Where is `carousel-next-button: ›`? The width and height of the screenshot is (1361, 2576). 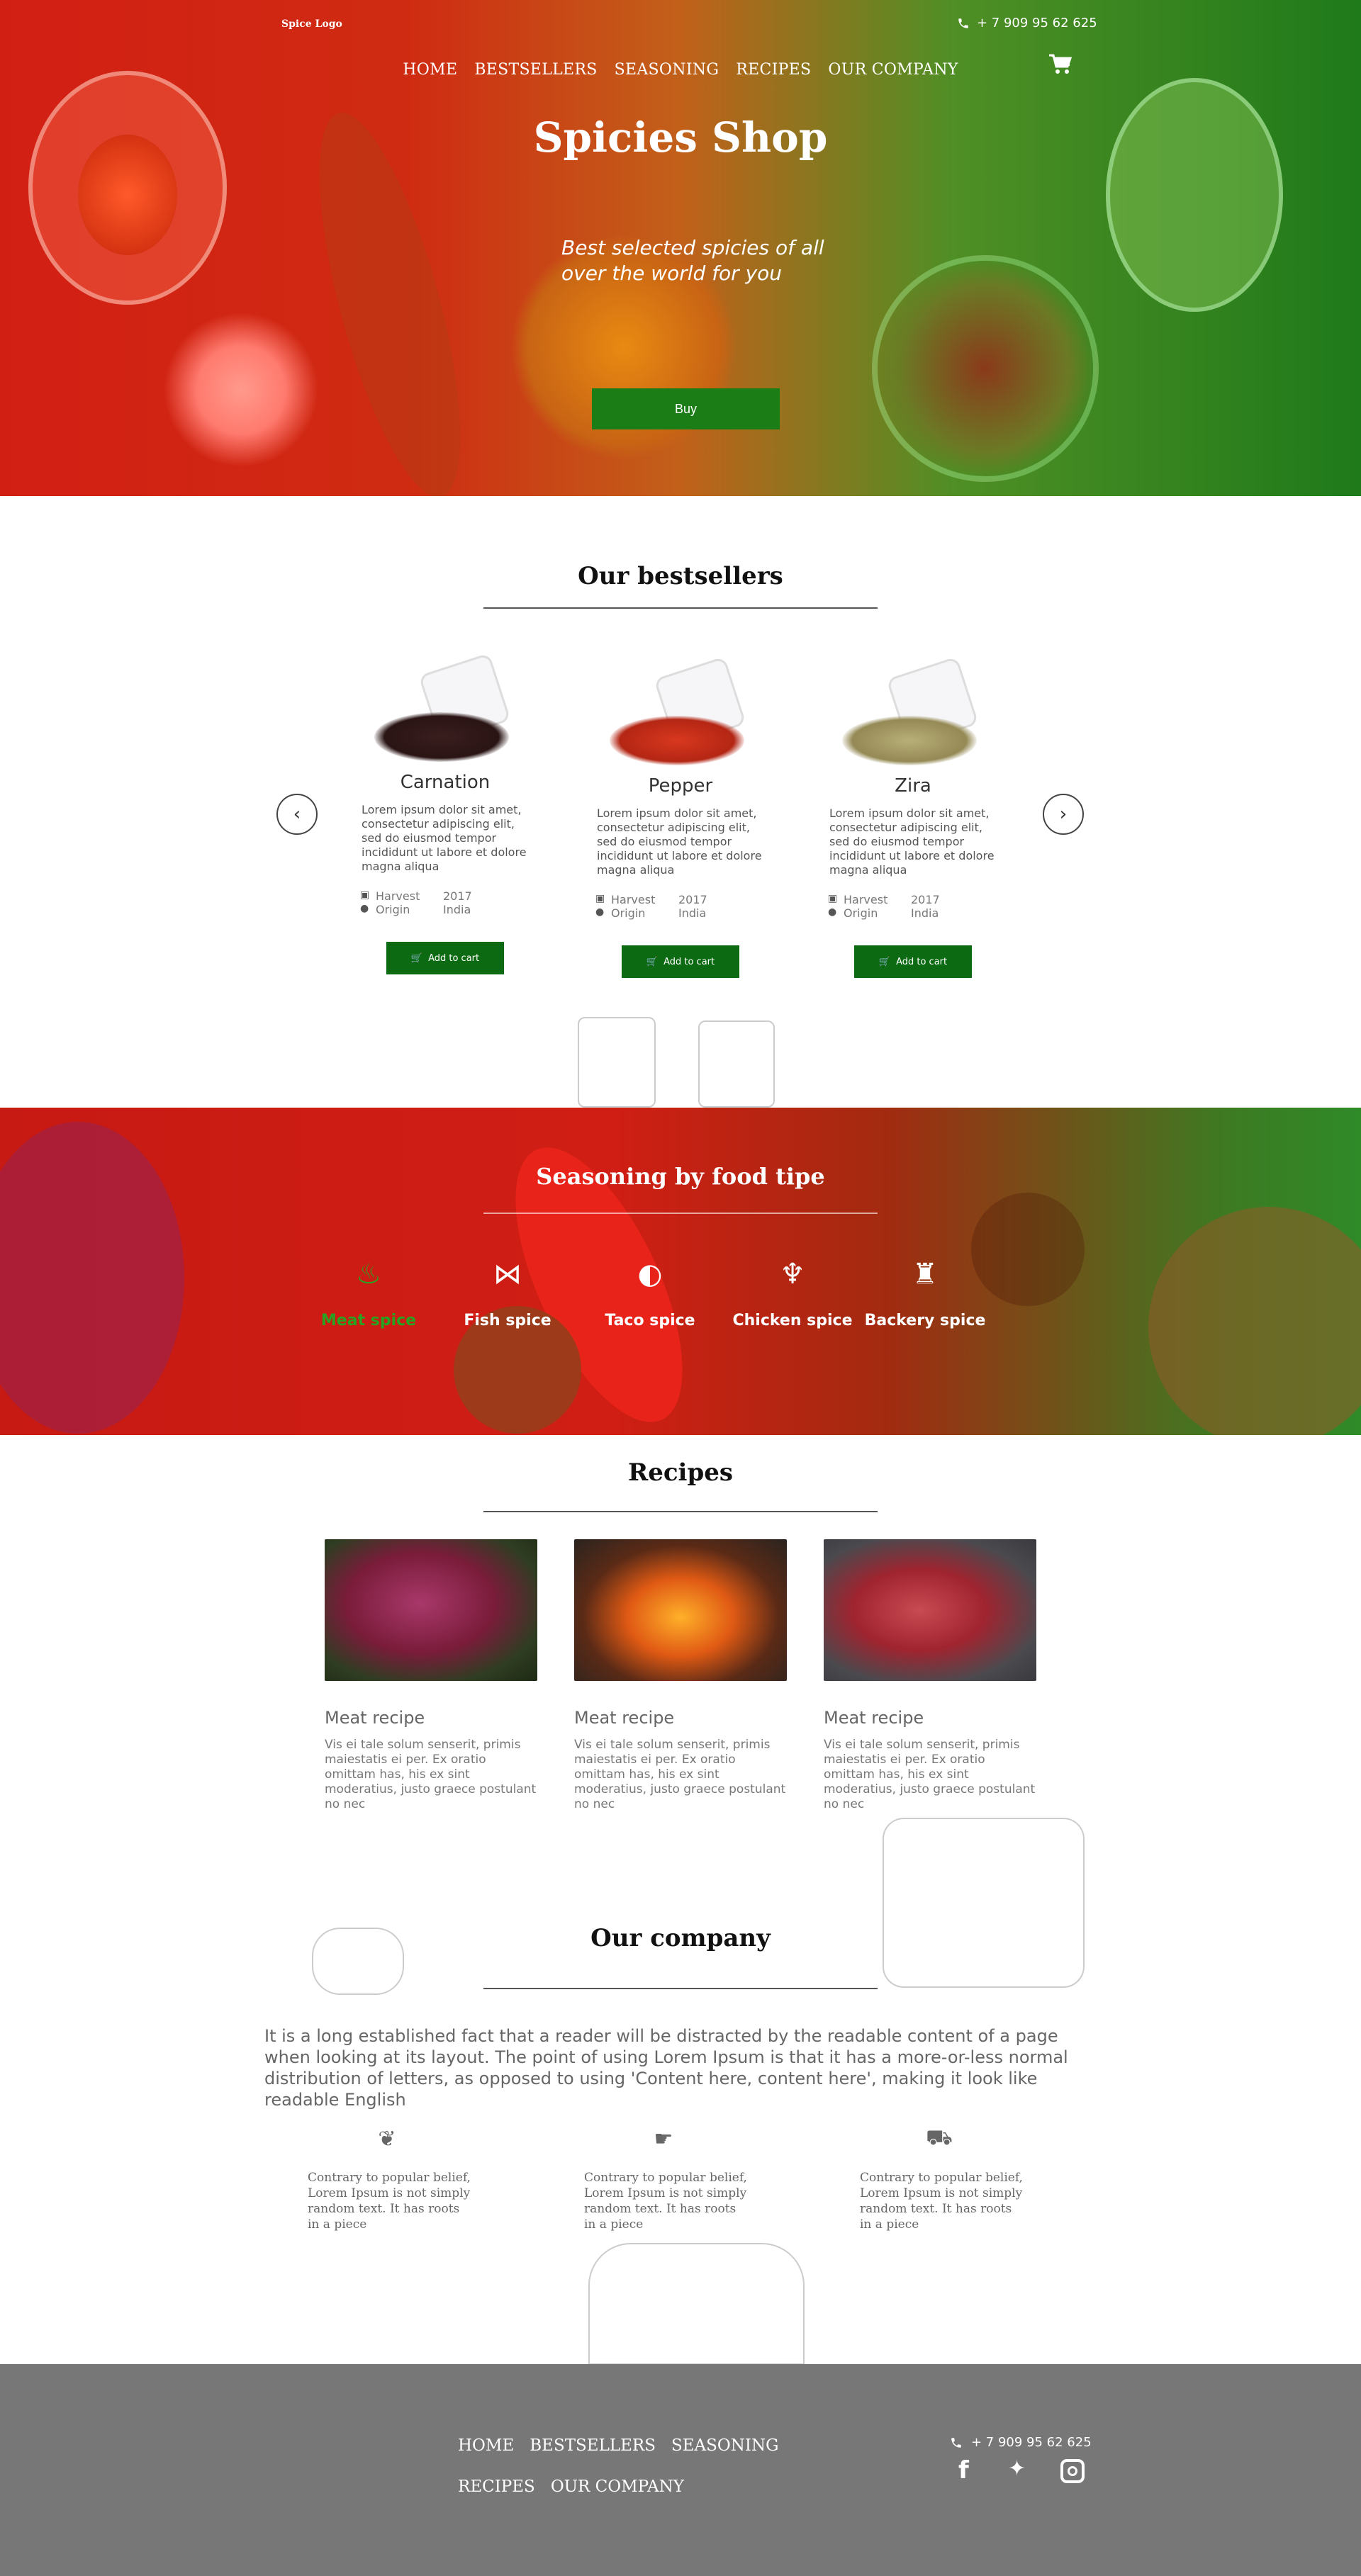 carousel-next-button: › is located at coordinates (1064, 815).